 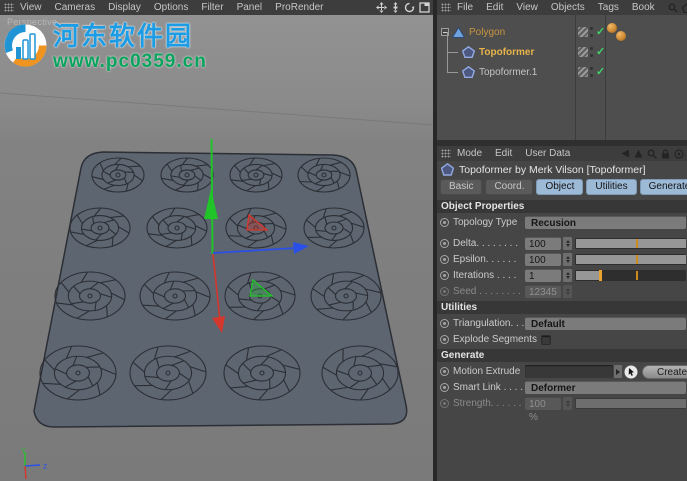 What do you see at coordinates (605, 323) in the screenshot?
I see `dropdown-triangulation: Default` at bounding box center [605, 323].